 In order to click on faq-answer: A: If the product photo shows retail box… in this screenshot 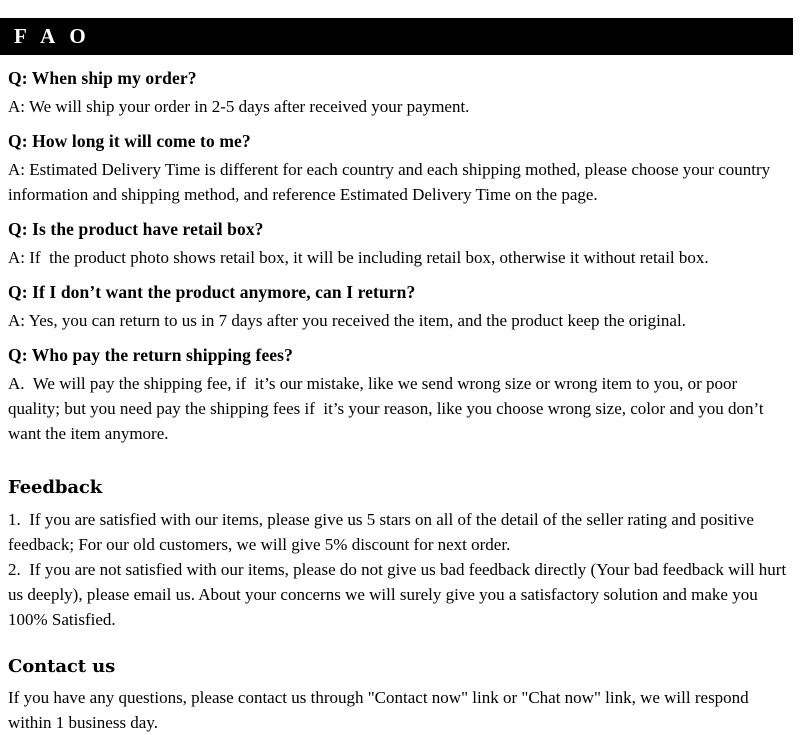, I will do `click(358, 257)`.